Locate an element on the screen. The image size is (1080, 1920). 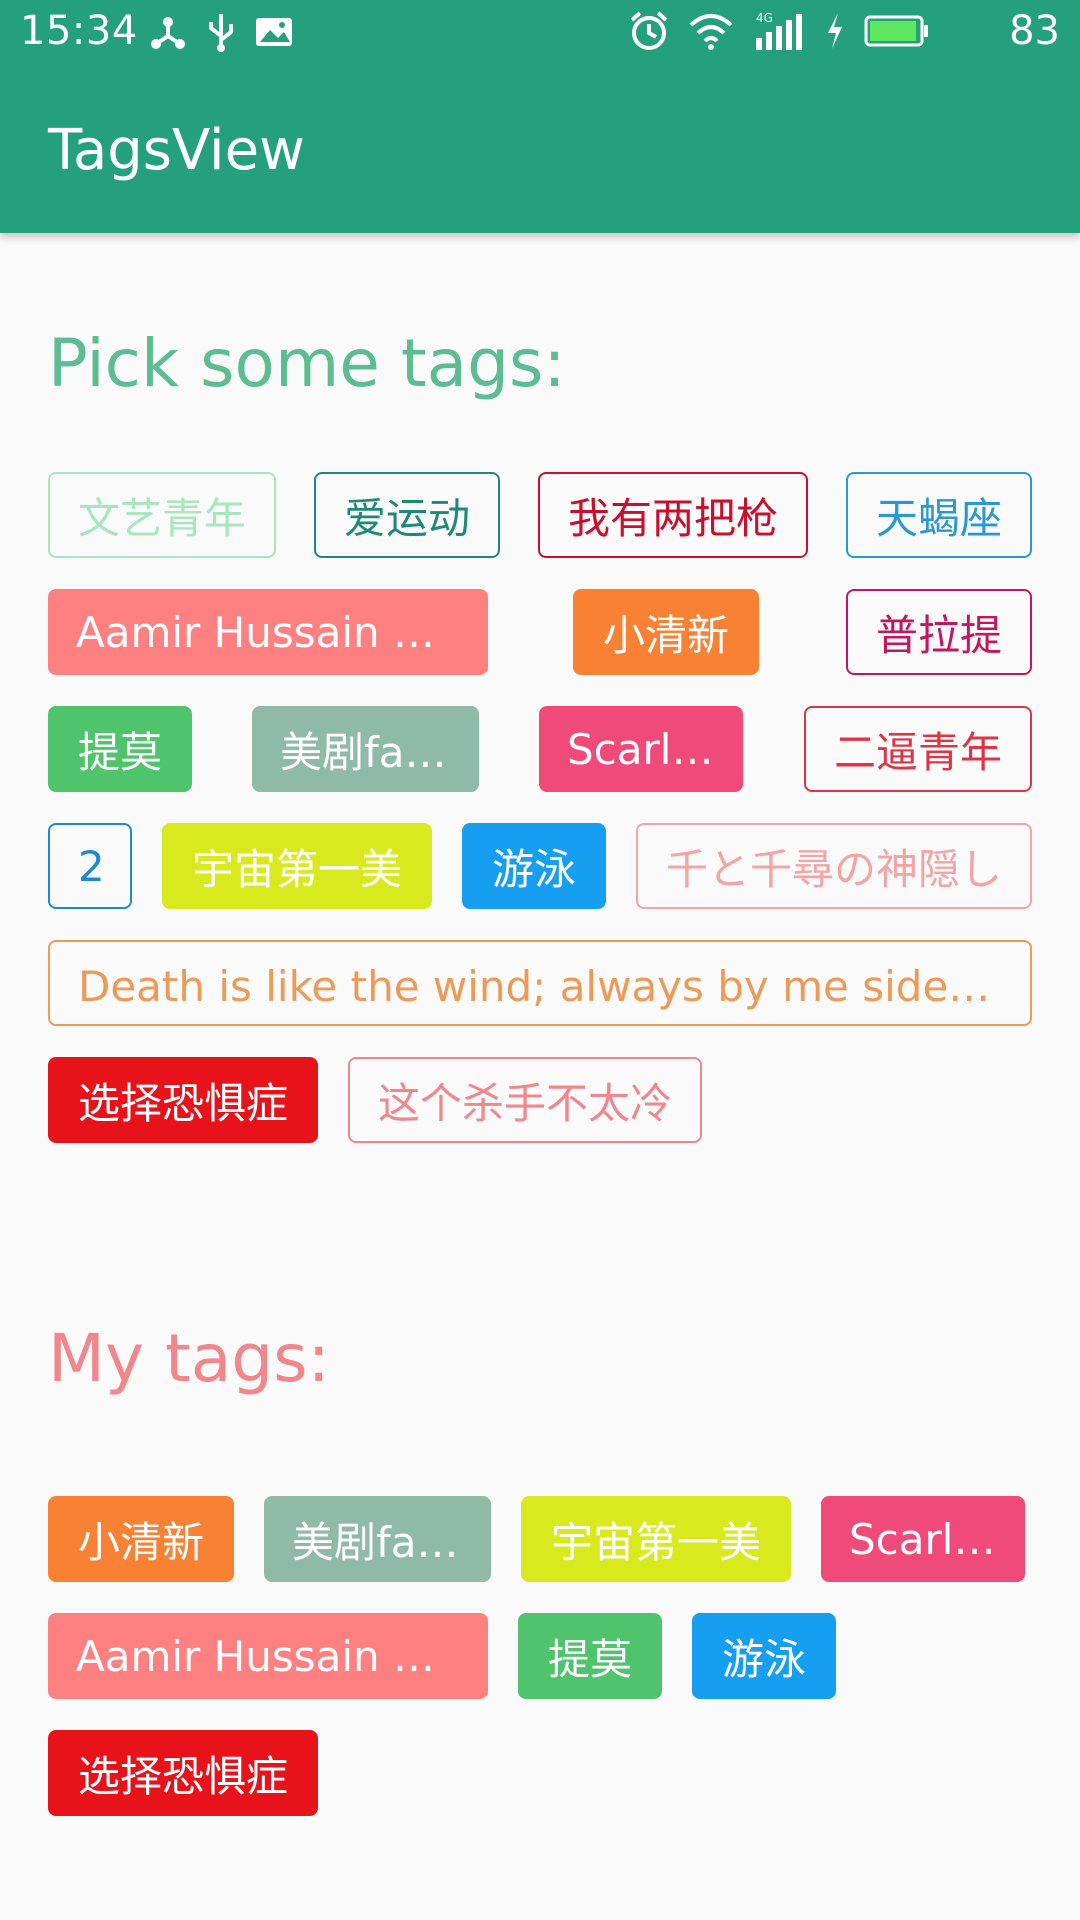
status-right-icons: 4G is located at coordinates (779, 33).